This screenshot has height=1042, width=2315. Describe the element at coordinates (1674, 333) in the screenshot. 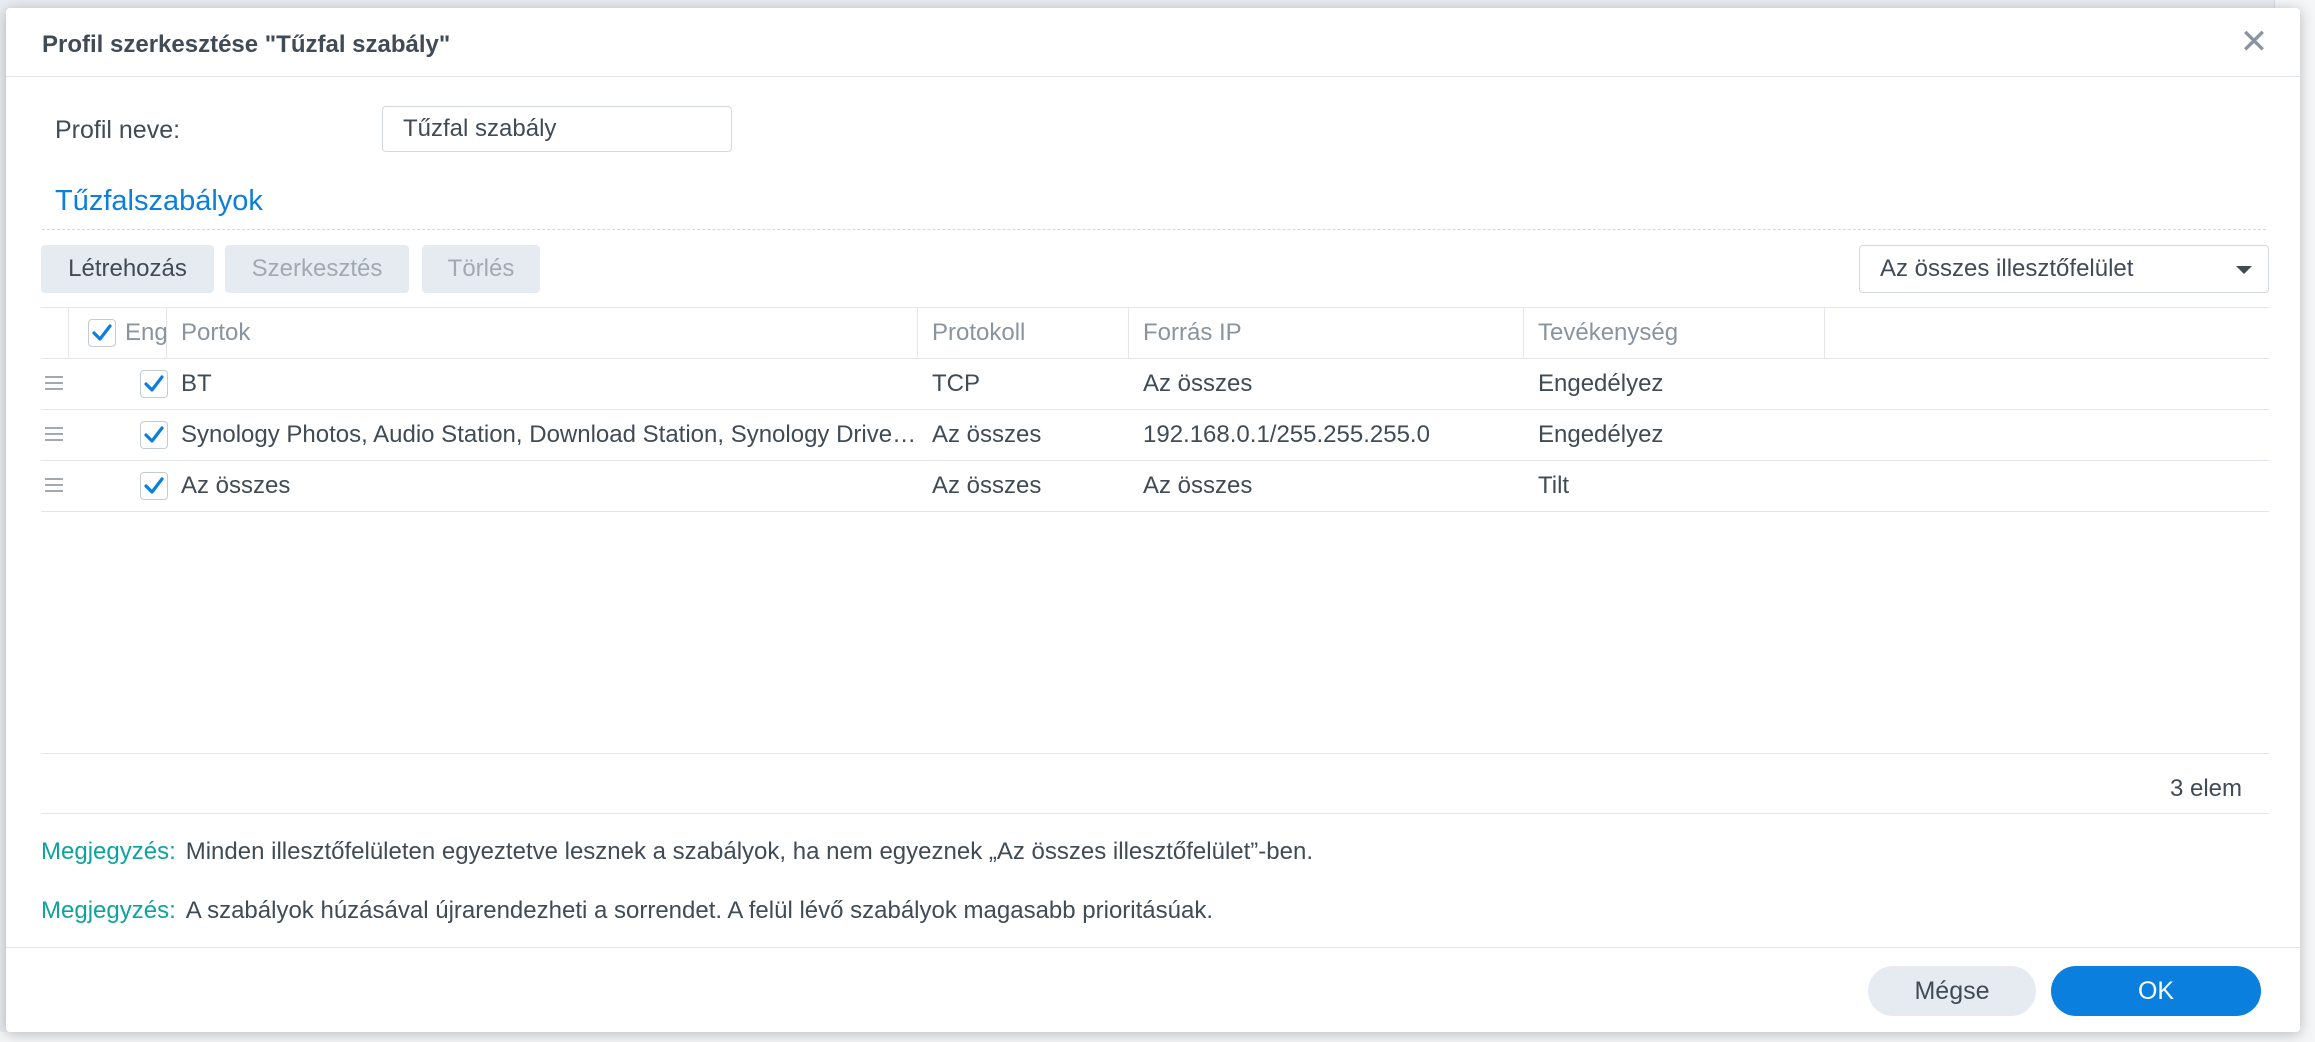

I see `column-header-action: Tevékenység` at that location.